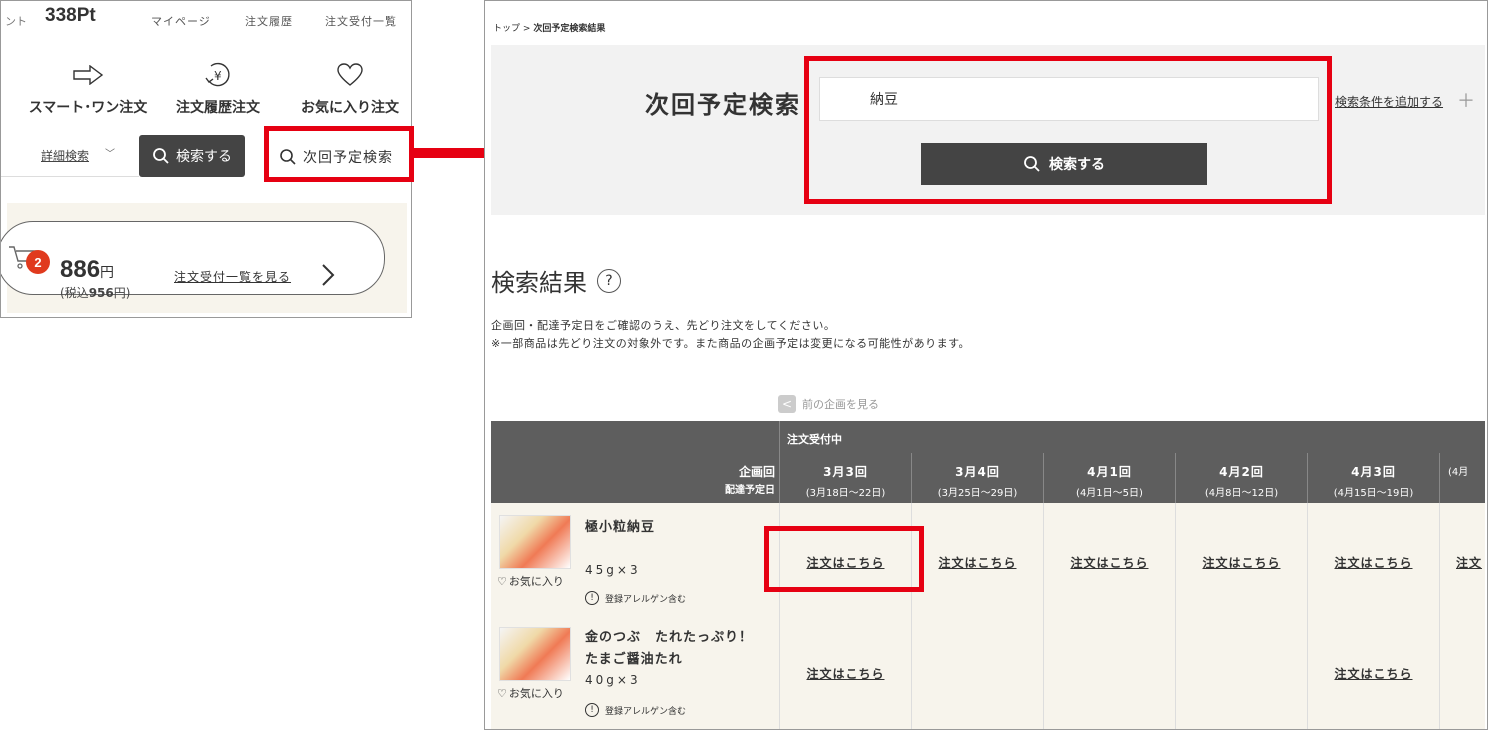  Describe the element at coordinates (1458, 472) in the screenshot. I see `column-dates: (4月` at that location.